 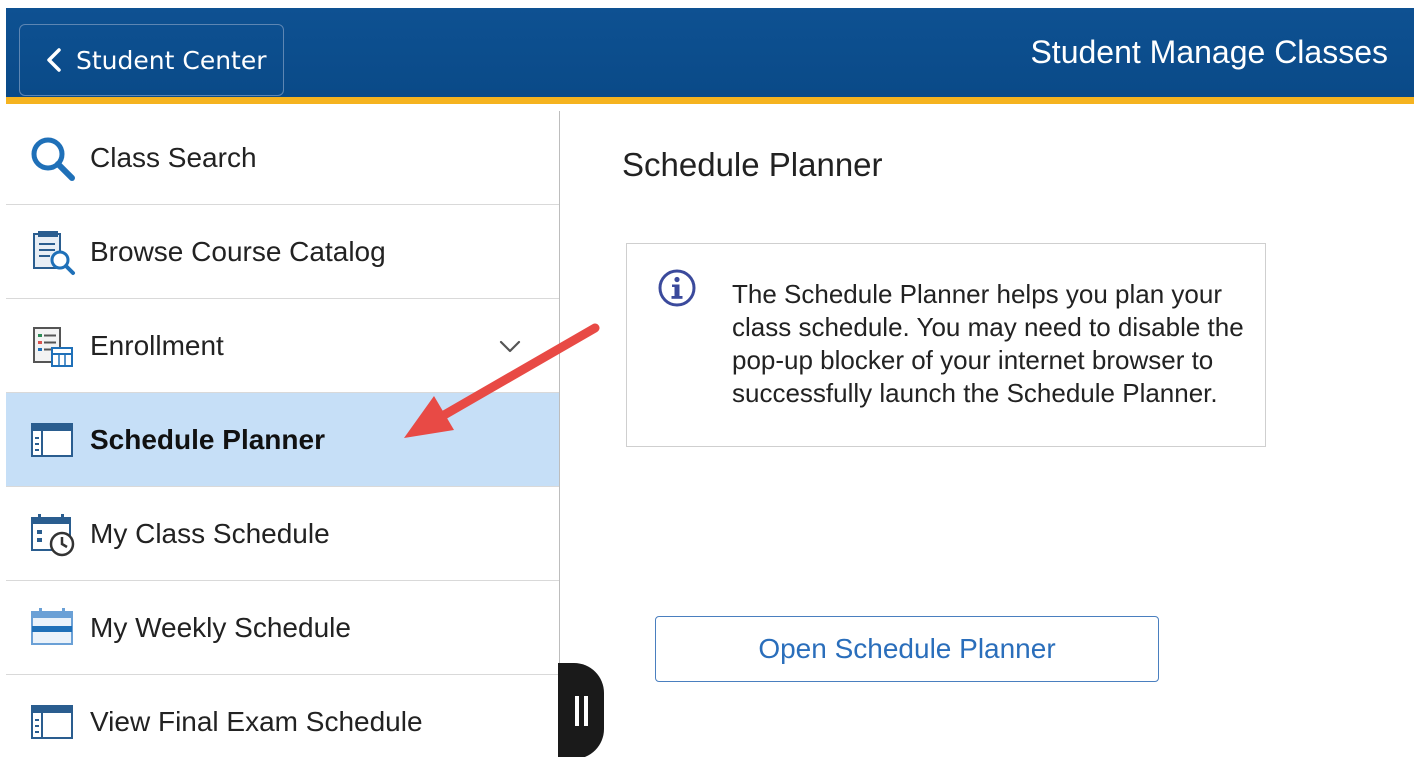 What do you see at coordinates (710, 56) in the screenshot?
I see `app-header: Student Center Student Manage Classes` at bounding box center [710, 56].